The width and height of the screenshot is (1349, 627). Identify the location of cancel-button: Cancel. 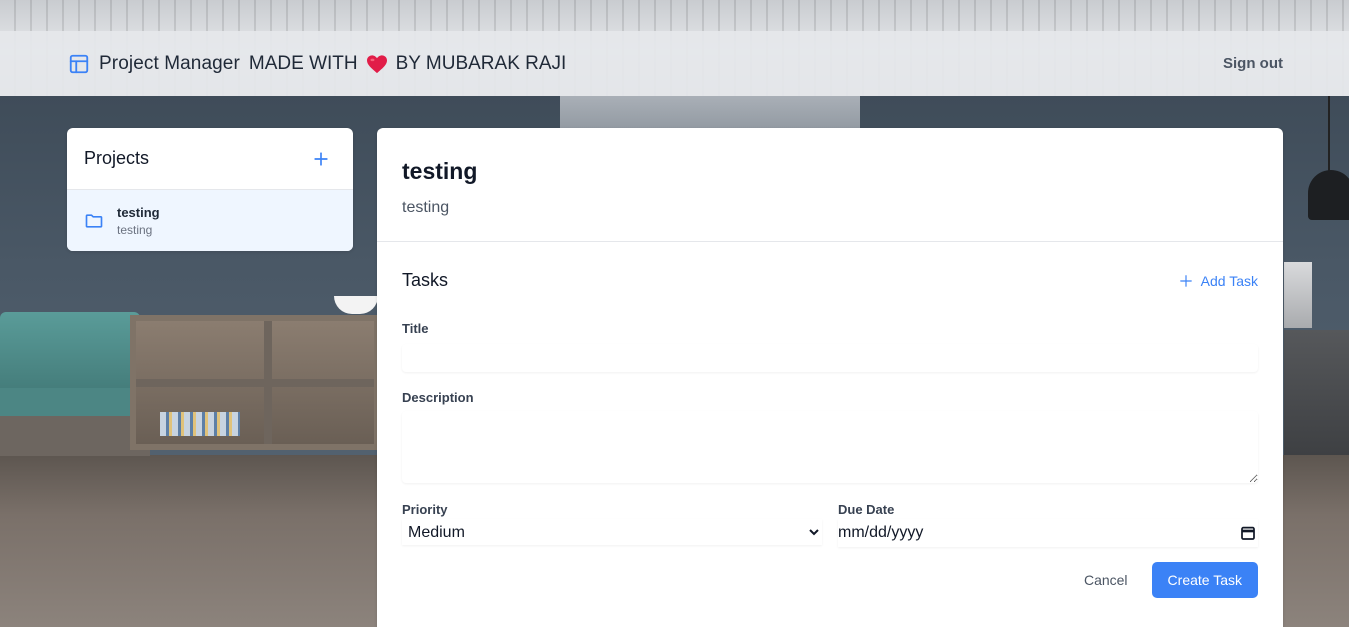
(1106, 580).